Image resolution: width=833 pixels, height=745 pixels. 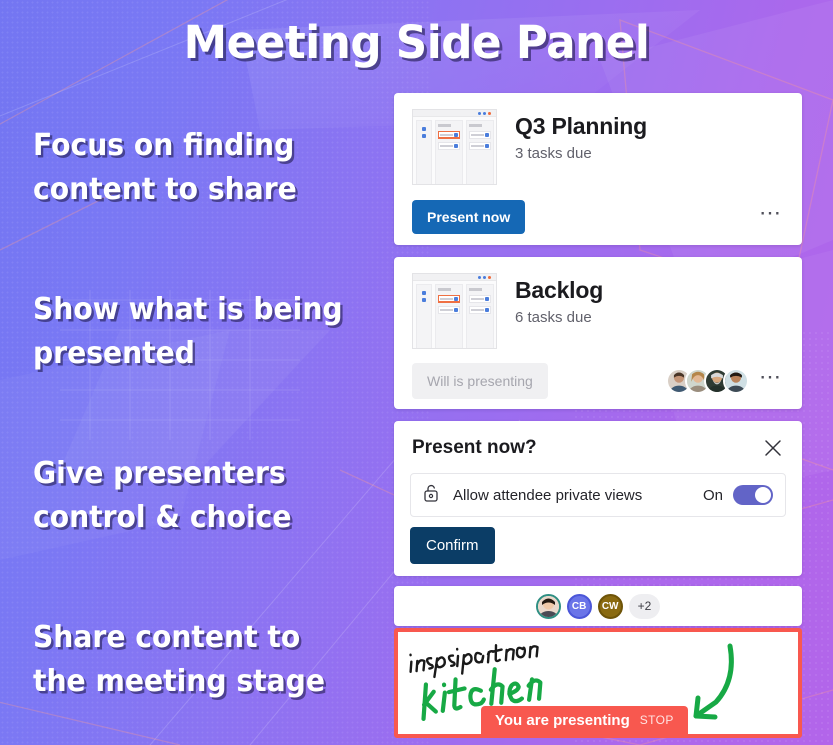 What do you see at coordinates (179, 659) in the screenshot?
I see `caption-share-content-to-stage: Share content to the meeting stage` at bounding box center [179, 659].